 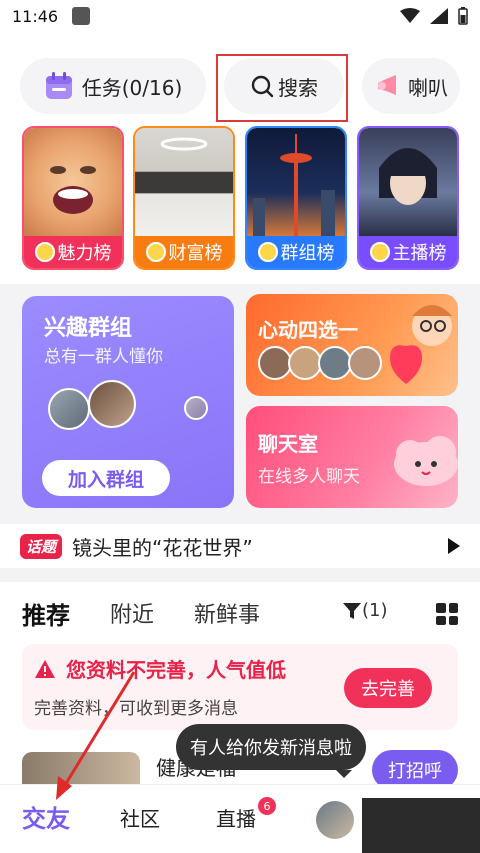 I want to click on grid-view-icon, so click(x=447, y=614).